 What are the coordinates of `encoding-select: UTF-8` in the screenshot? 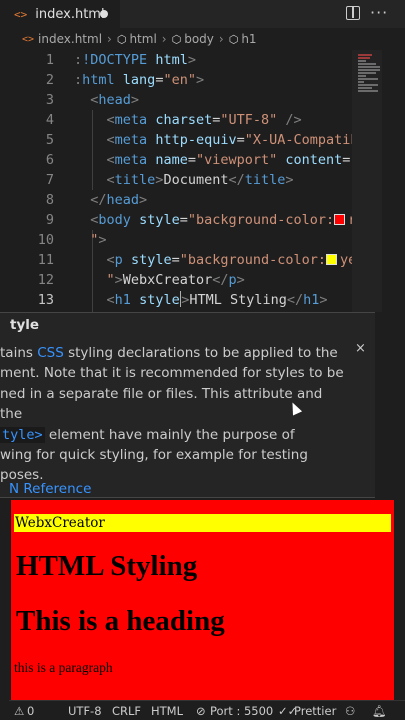 It's located at (85, 711).